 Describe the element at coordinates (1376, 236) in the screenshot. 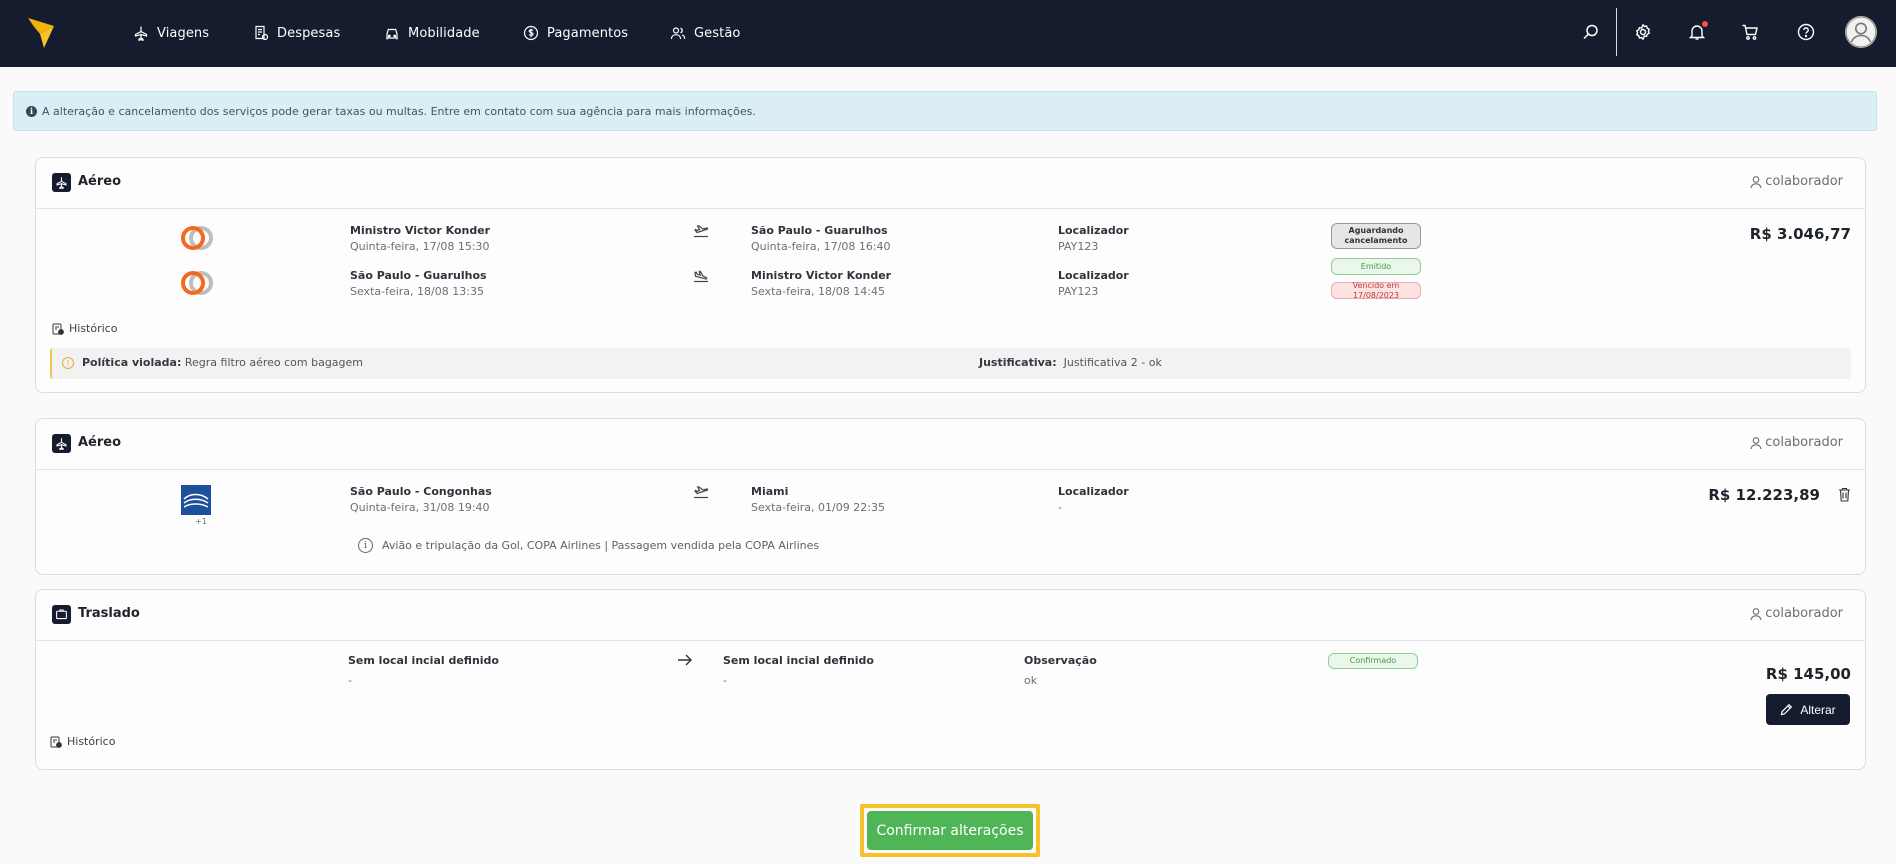

I see `status-badge-aguardando: Aguardando cancelamento` at that location.